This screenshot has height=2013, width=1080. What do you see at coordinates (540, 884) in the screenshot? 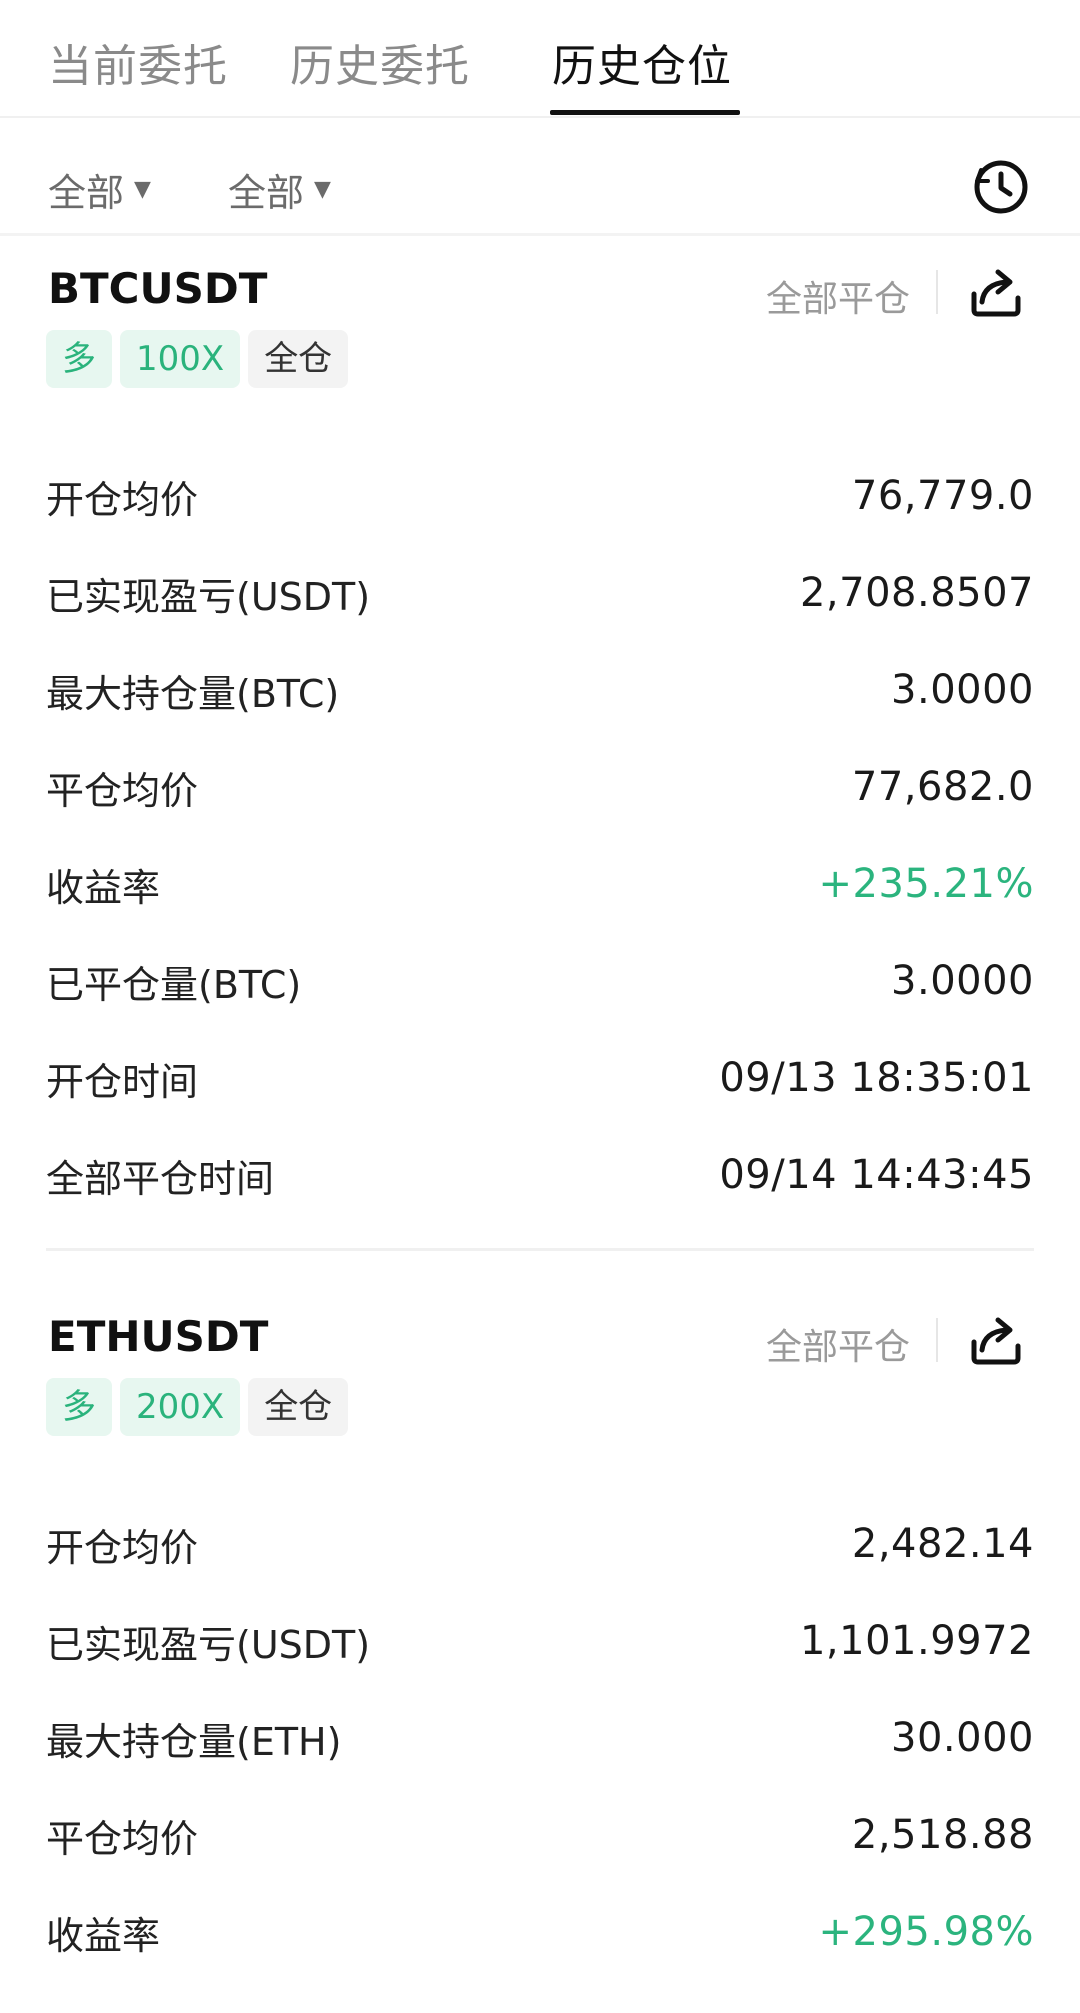
I see `field-row: 收益率 +235.21%` at bounding box center [540, 884].